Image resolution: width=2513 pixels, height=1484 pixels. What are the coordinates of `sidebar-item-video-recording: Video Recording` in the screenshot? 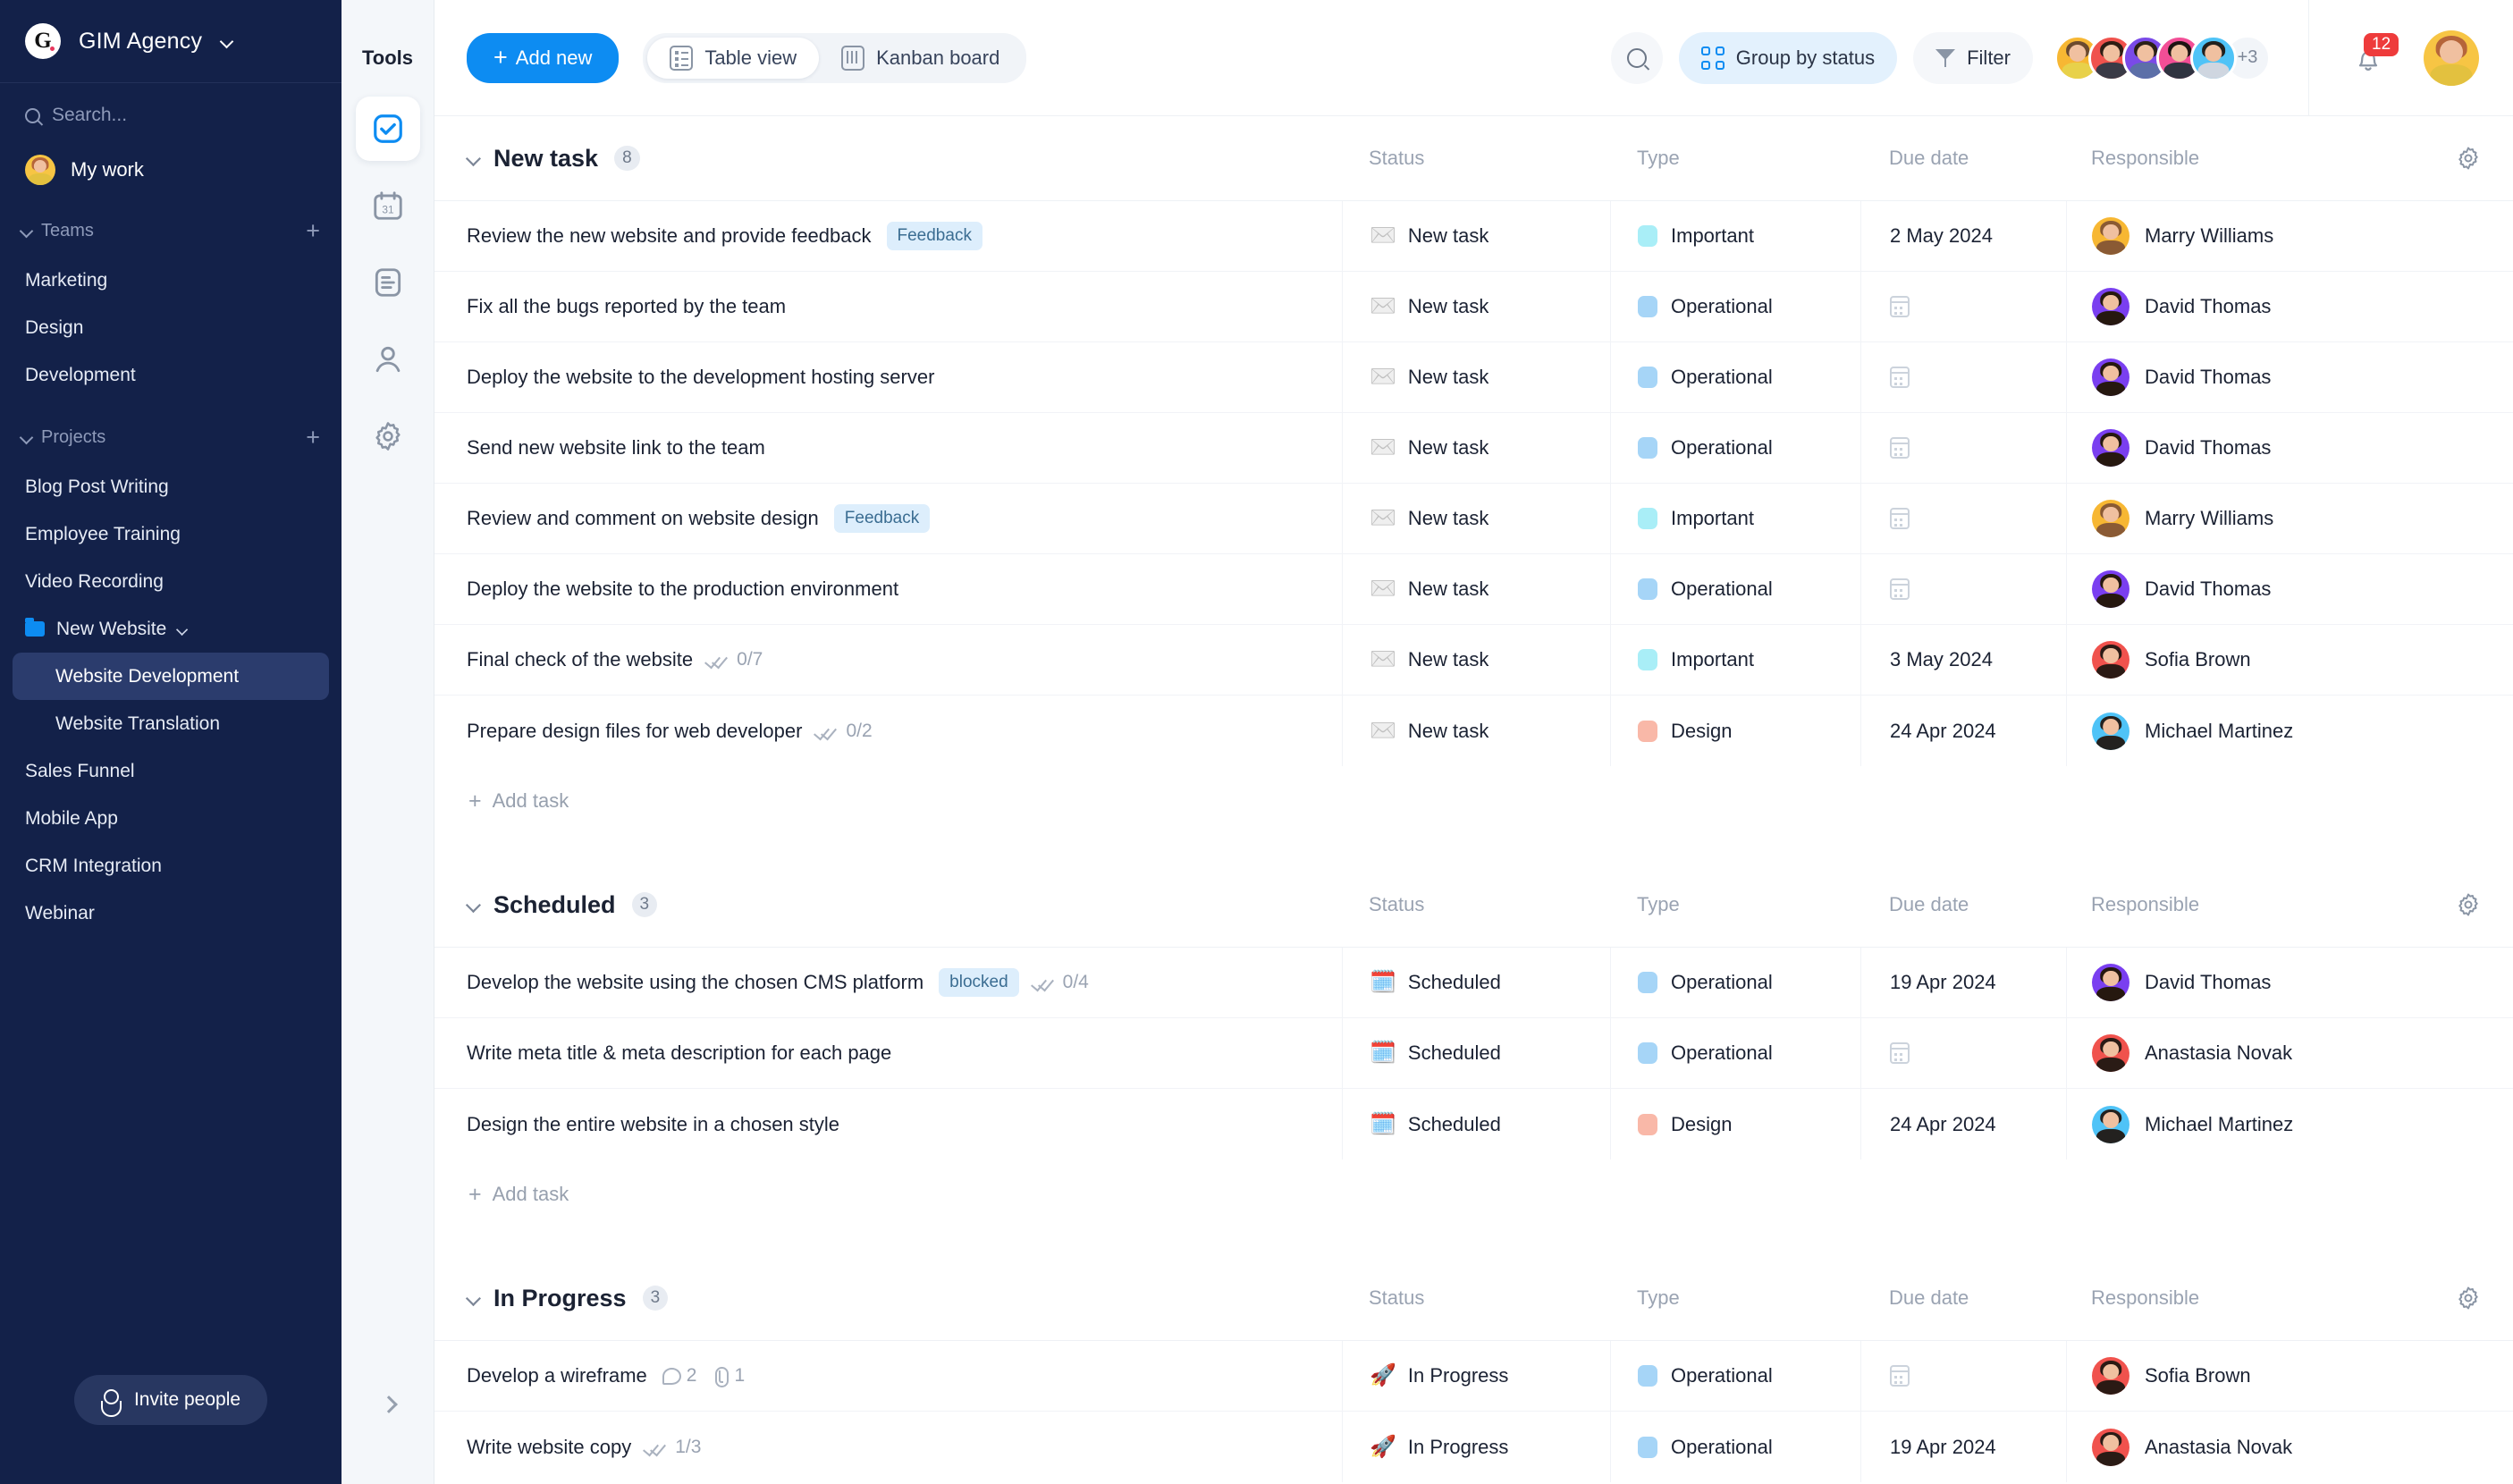 It's located at (171, 581).